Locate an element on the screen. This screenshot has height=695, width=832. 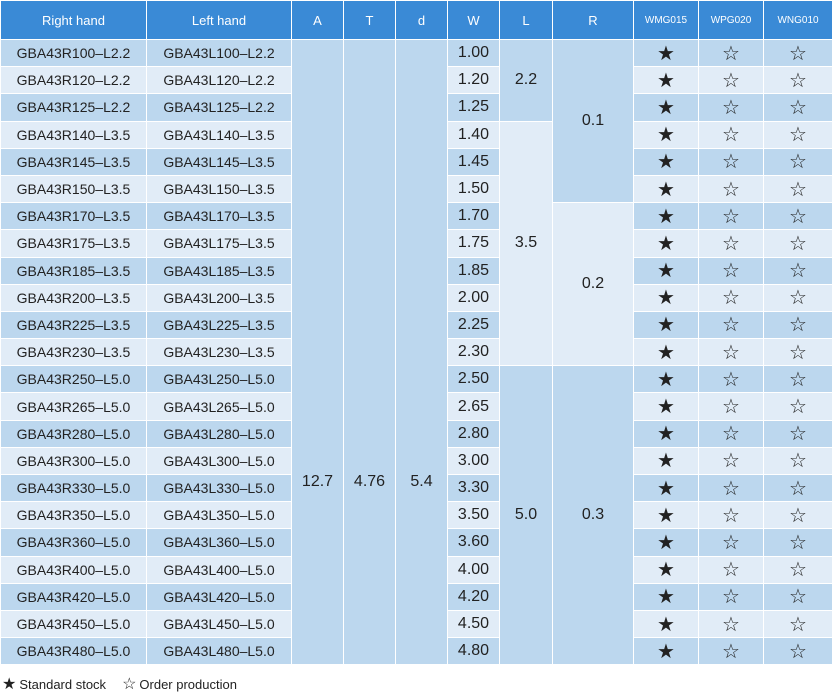
width-value: 3.30 is located at coordinates (473, 488).